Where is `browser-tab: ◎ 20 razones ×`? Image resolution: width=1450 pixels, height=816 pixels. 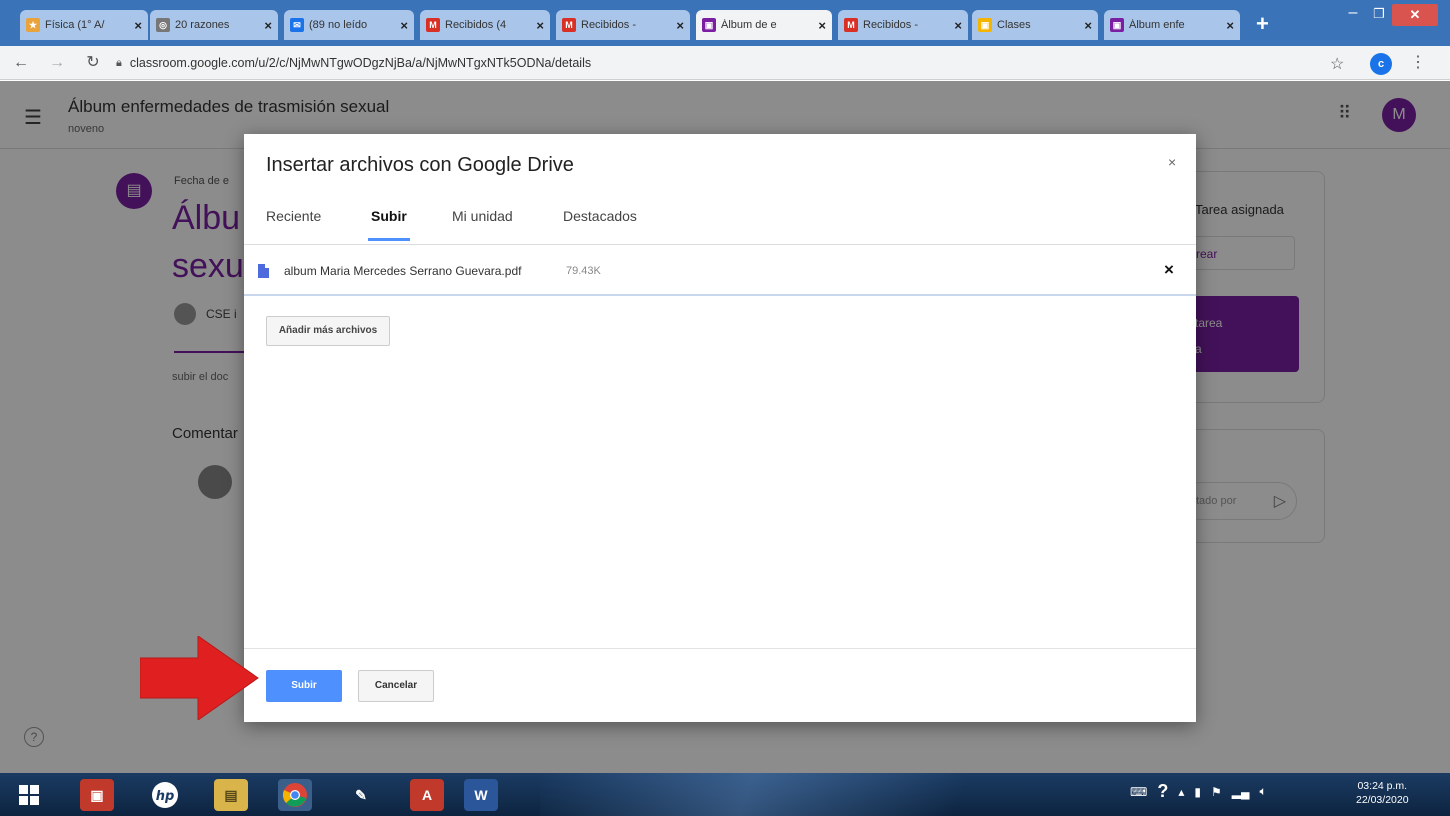 browser-tab: ◎ 20 razones × is located at coordinates (214, 25).